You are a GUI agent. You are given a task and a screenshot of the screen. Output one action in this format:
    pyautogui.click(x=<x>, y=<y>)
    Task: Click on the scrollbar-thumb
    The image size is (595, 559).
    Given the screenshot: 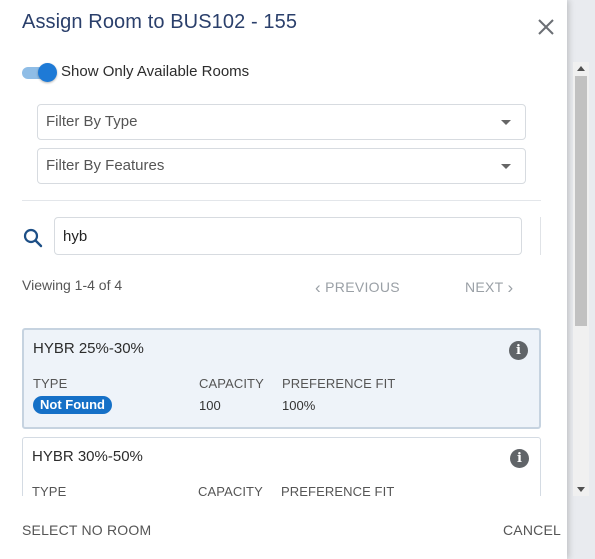 What is the action you would take?
    pyautogui.click(x=581, y=201)
    